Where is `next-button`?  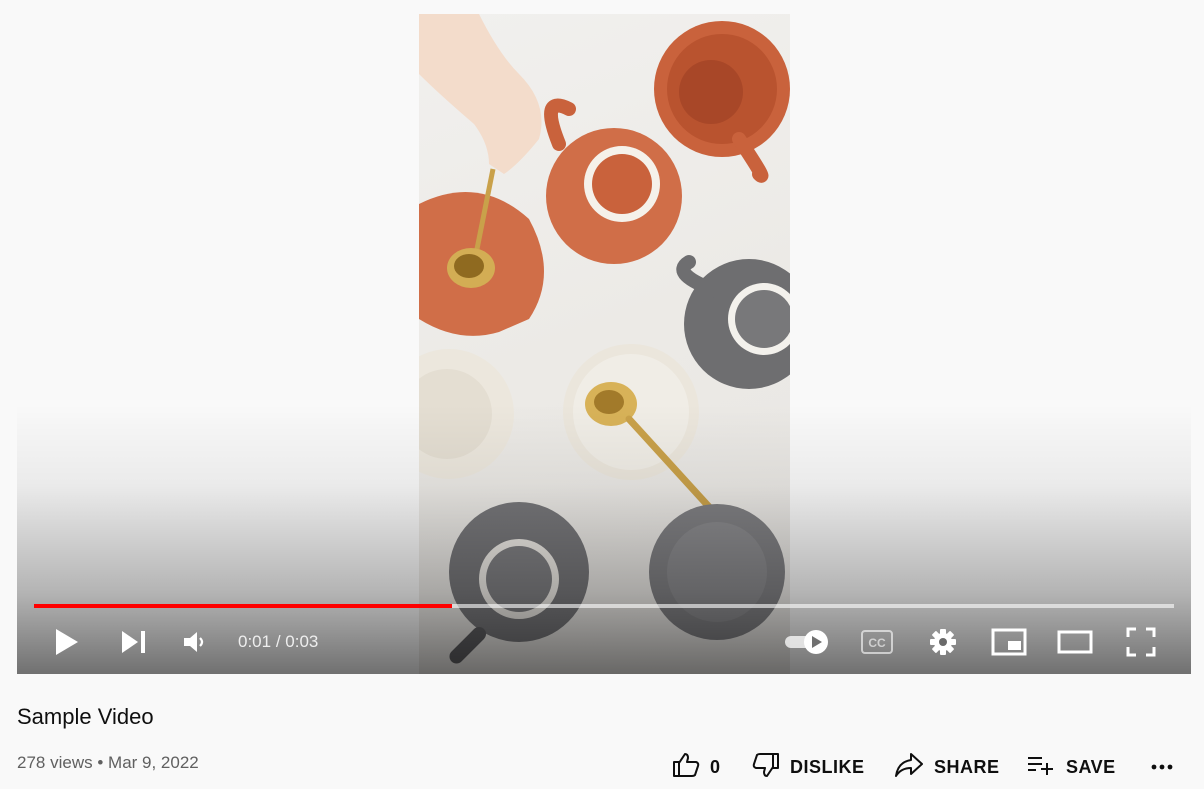
next-button is located at coordinates (133, 642).